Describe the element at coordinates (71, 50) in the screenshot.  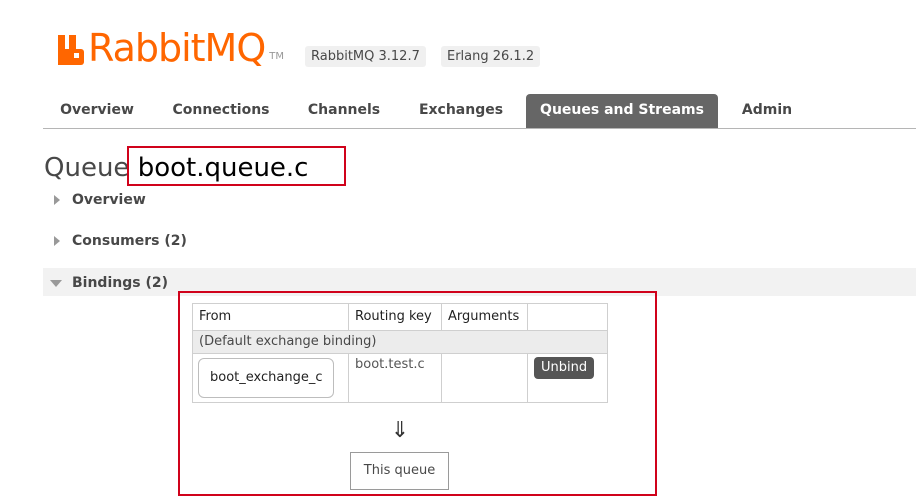
I see `rabbit-logo-icon` at that location.